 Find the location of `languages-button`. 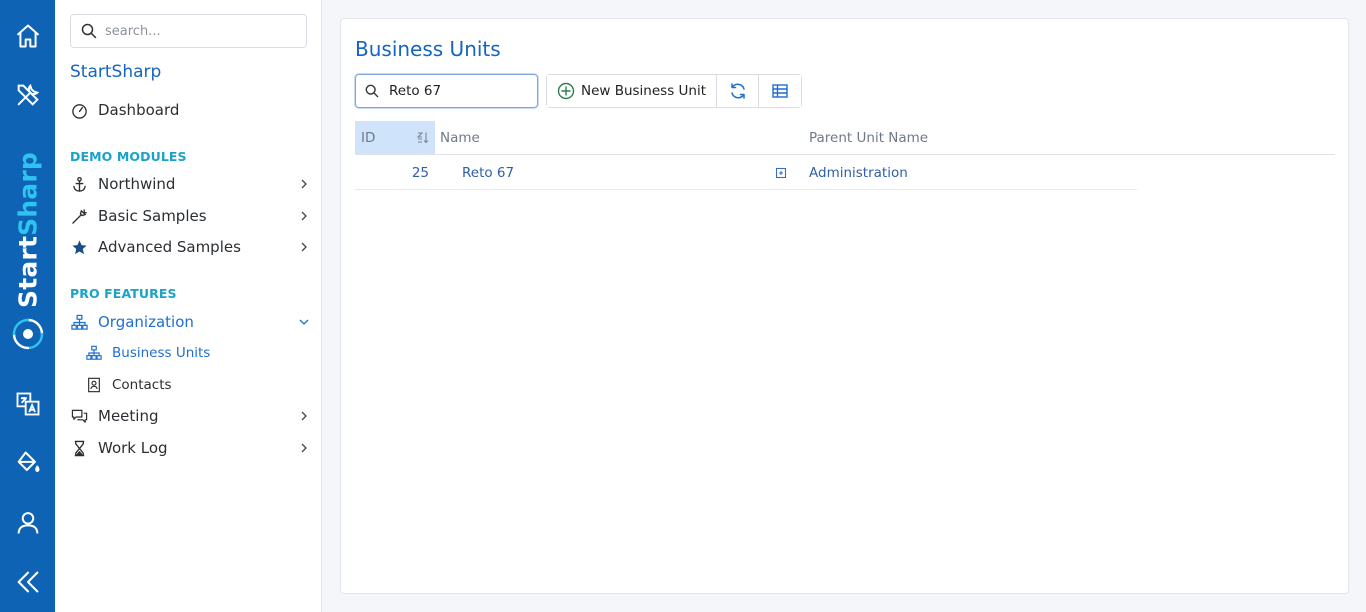

languages-button is located at coordinates (27, 404).